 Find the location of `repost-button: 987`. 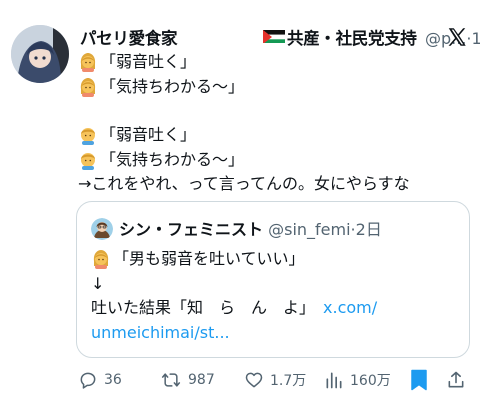

repost-button: 987 is located at coordinates (187, 380).